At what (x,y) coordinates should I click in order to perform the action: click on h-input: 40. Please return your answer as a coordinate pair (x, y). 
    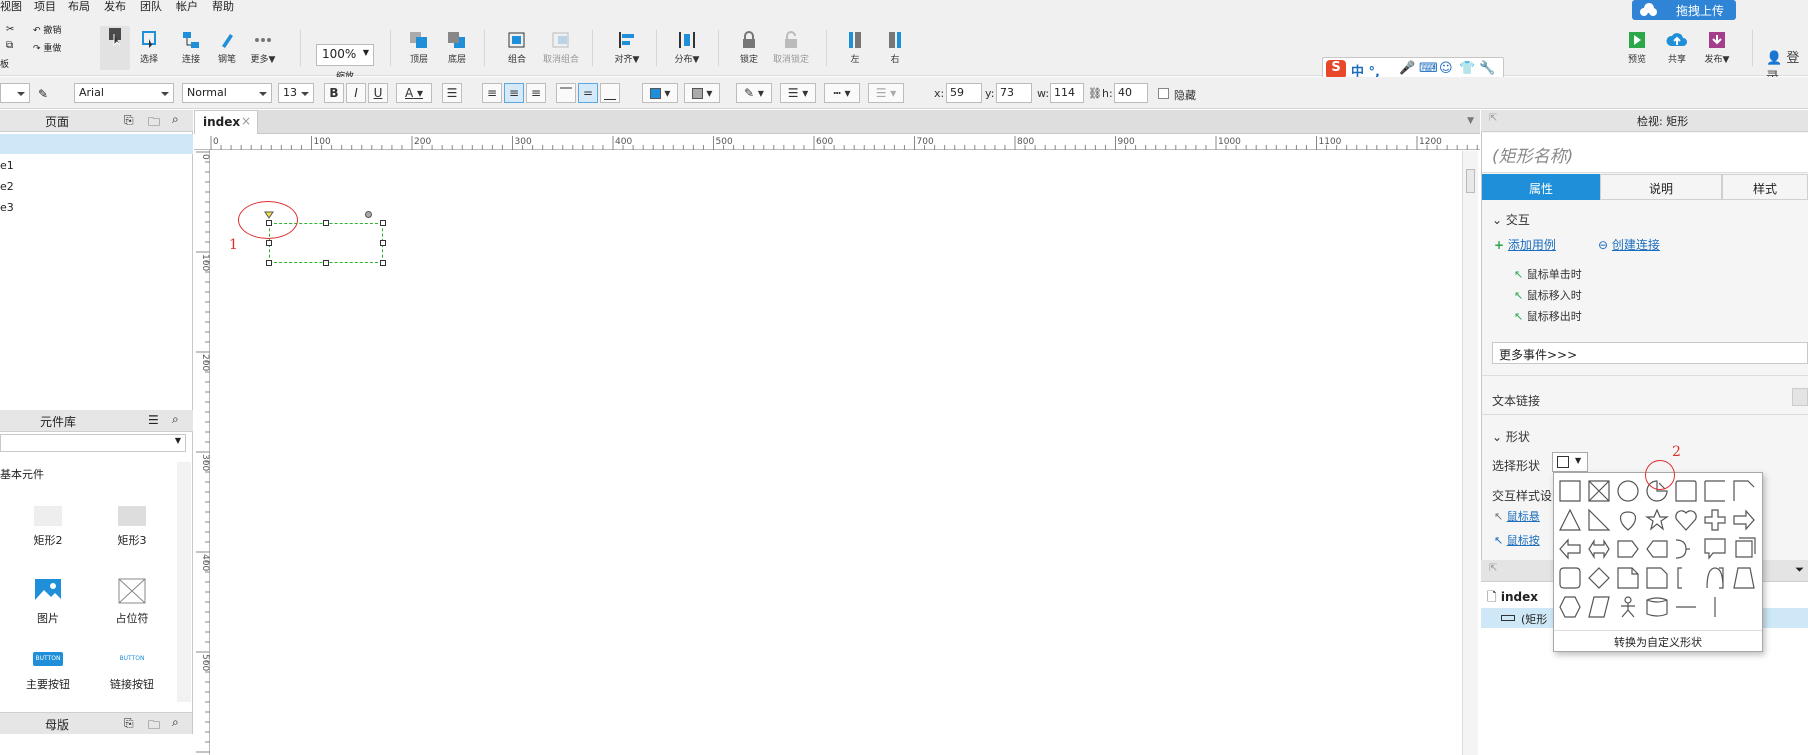
    Looking at the image, I should click on (1131, 93).